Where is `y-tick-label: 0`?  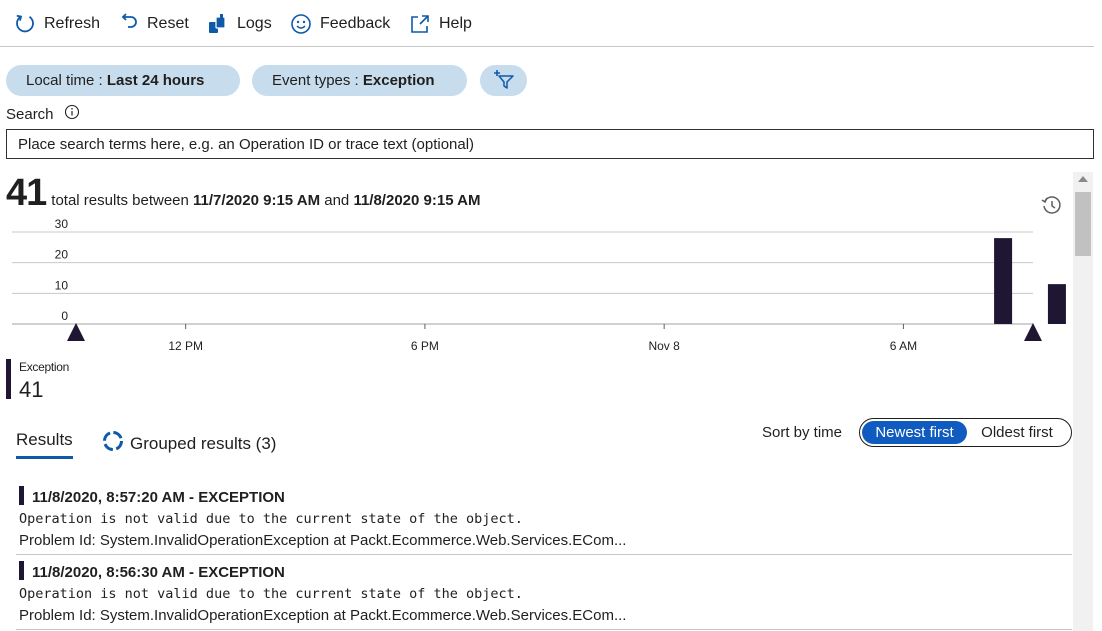
y-tick-label: 0 is located at coordinates (64, 316).